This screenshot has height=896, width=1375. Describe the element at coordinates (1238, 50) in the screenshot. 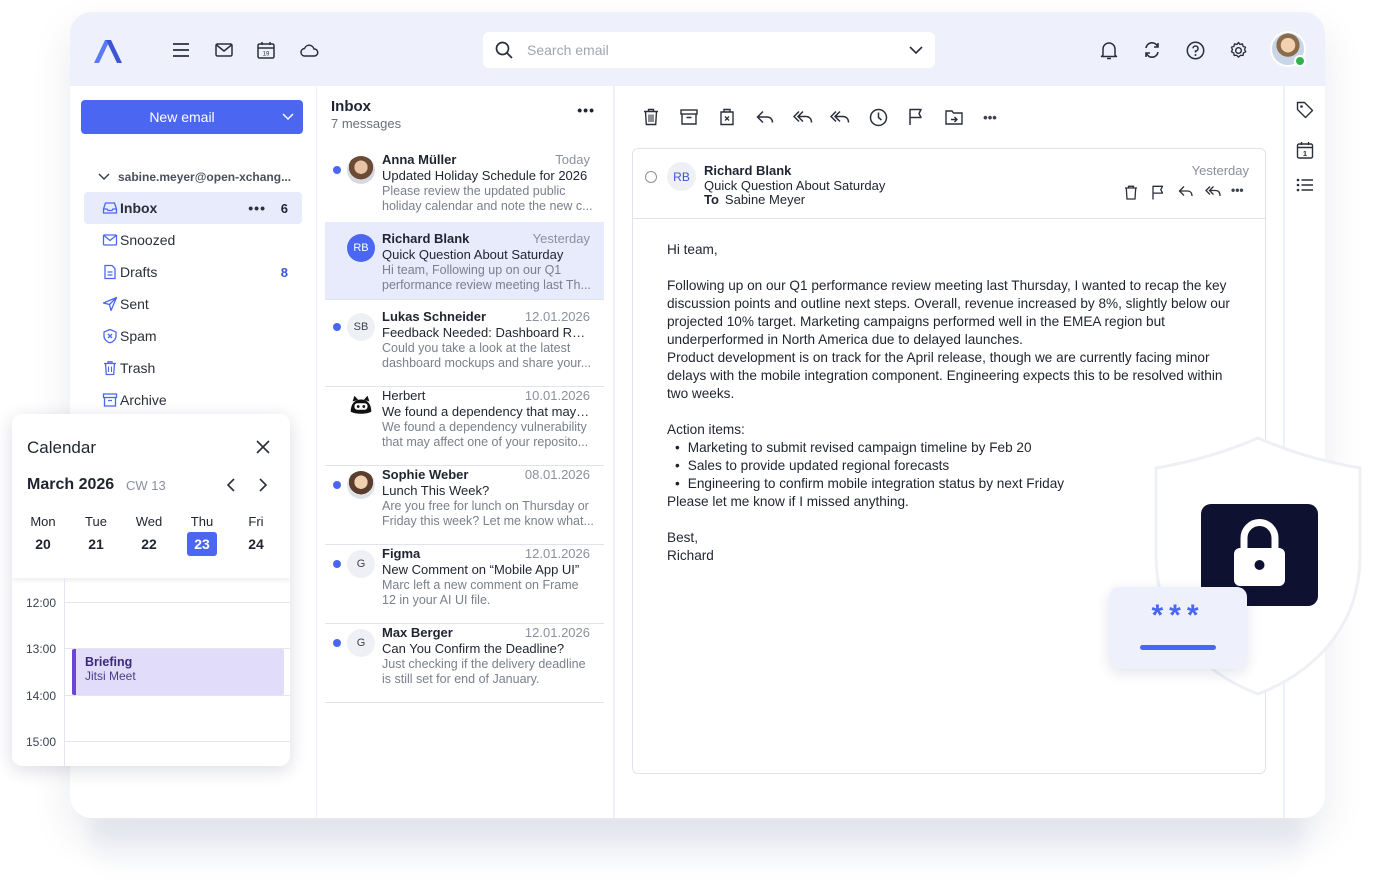

I see `gear-icon` at that location.